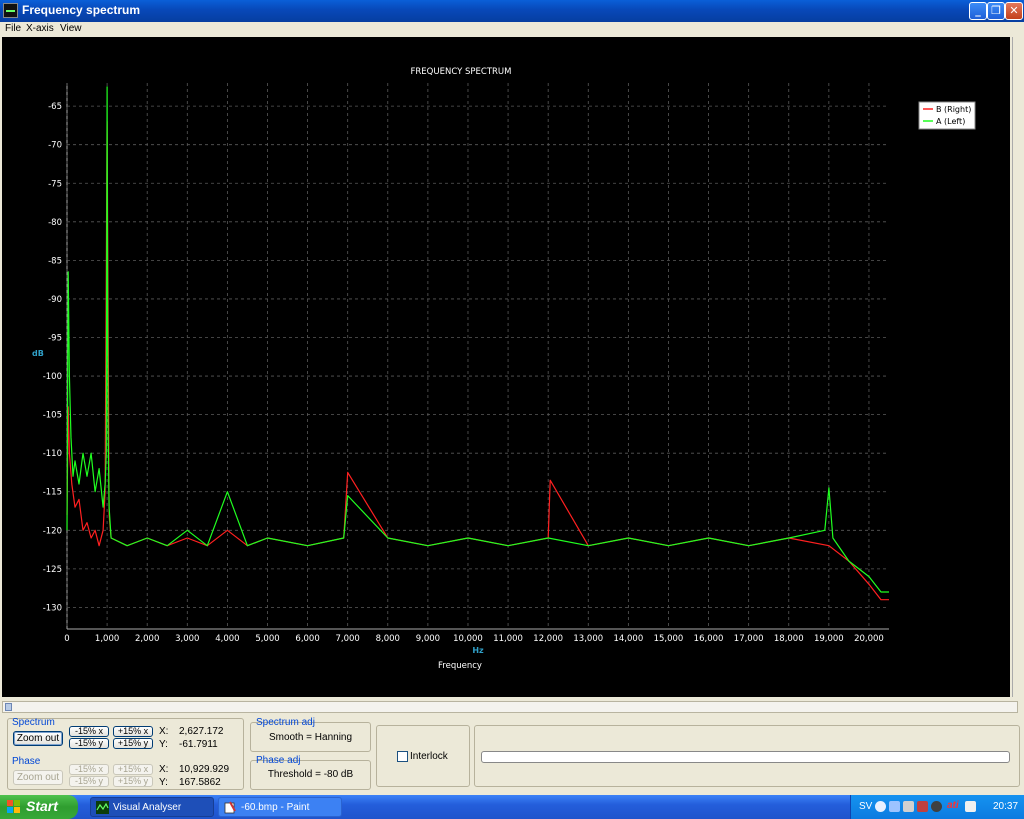  I want to click on x-tick-label: 4,000, so click(227, 639).